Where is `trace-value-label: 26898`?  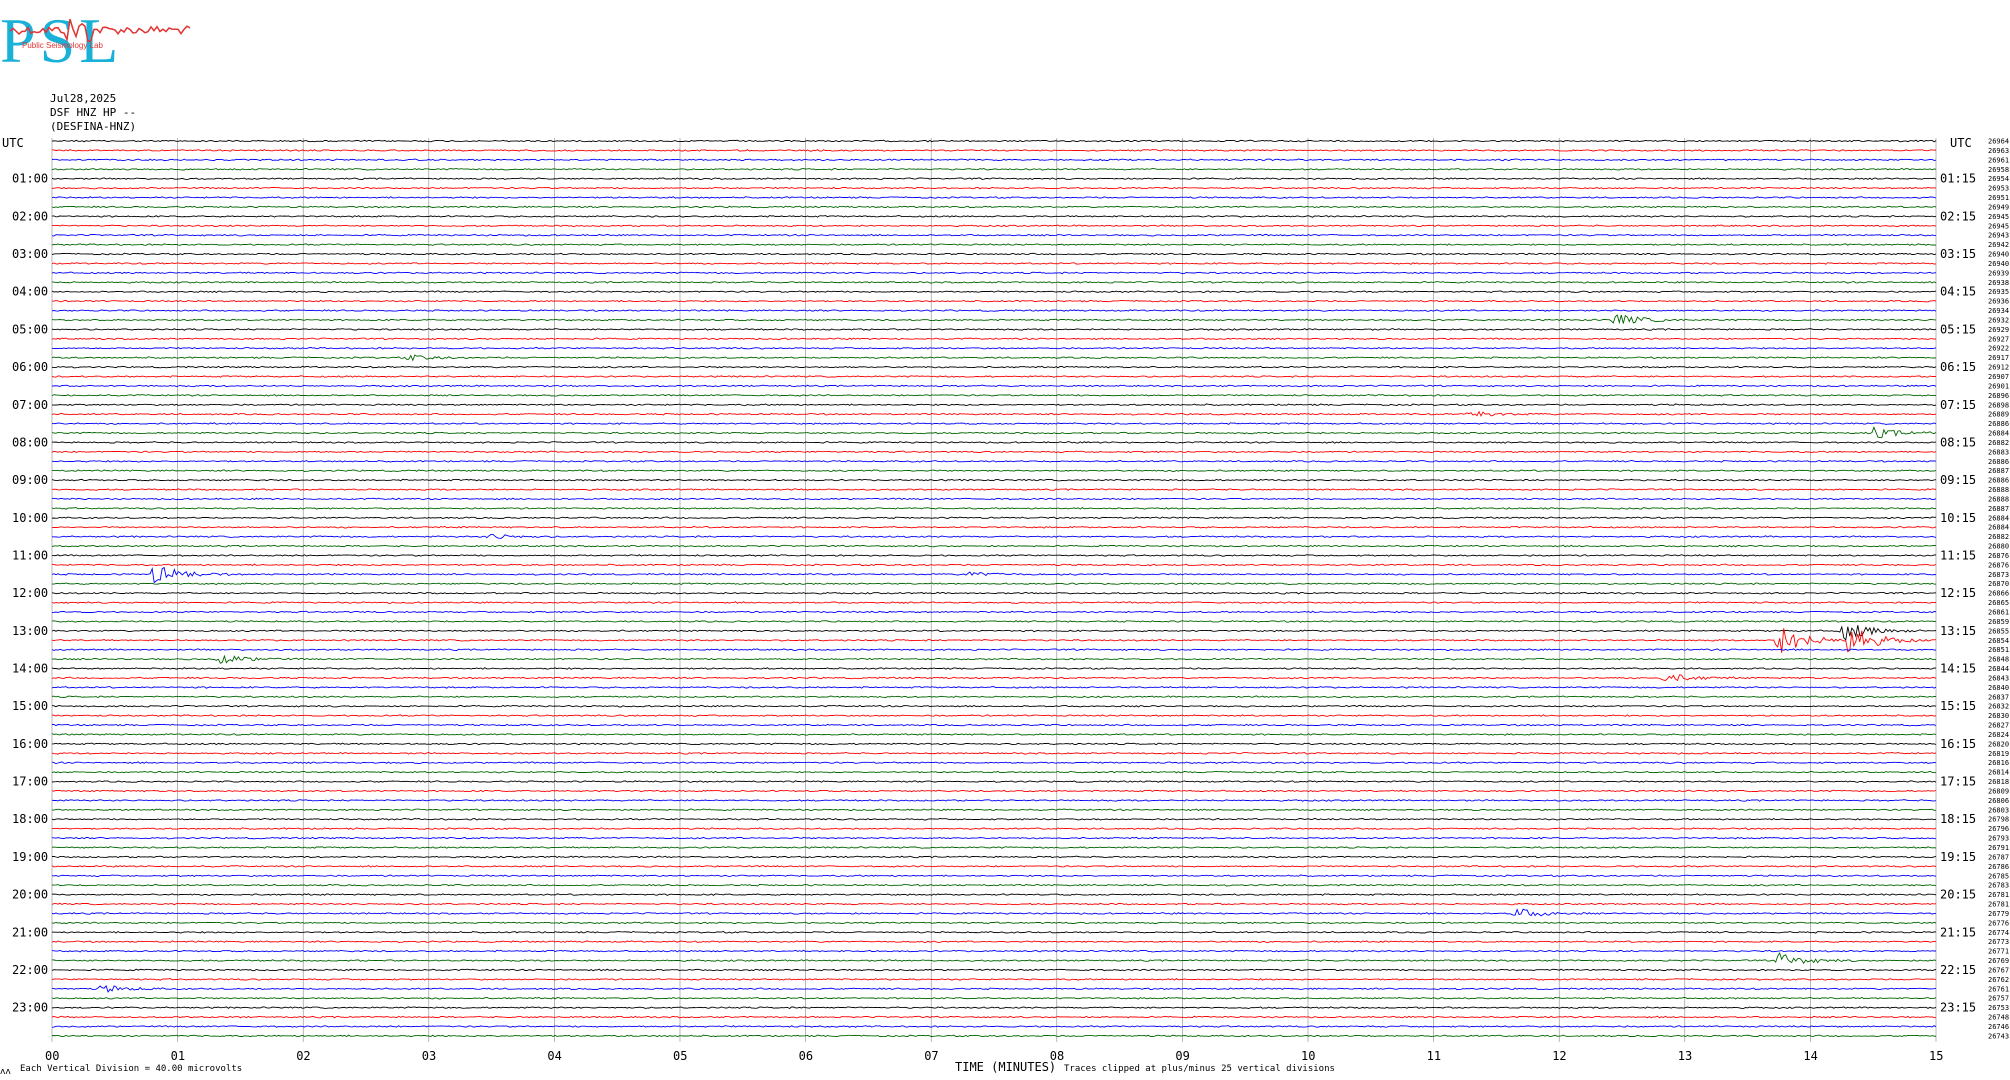 trace-value-label: 26898 is located at coordinates (1998, 405).